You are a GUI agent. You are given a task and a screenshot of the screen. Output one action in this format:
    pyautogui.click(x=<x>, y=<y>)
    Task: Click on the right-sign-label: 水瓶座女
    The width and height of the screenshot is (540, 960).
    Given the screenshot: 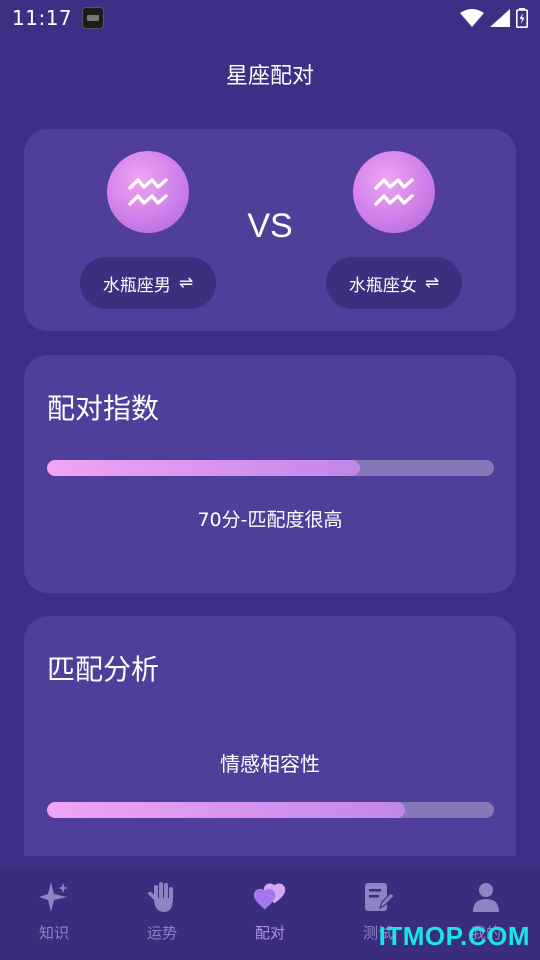 What is the action you would take?
    pyautogui.click(x=382, y=285)
    